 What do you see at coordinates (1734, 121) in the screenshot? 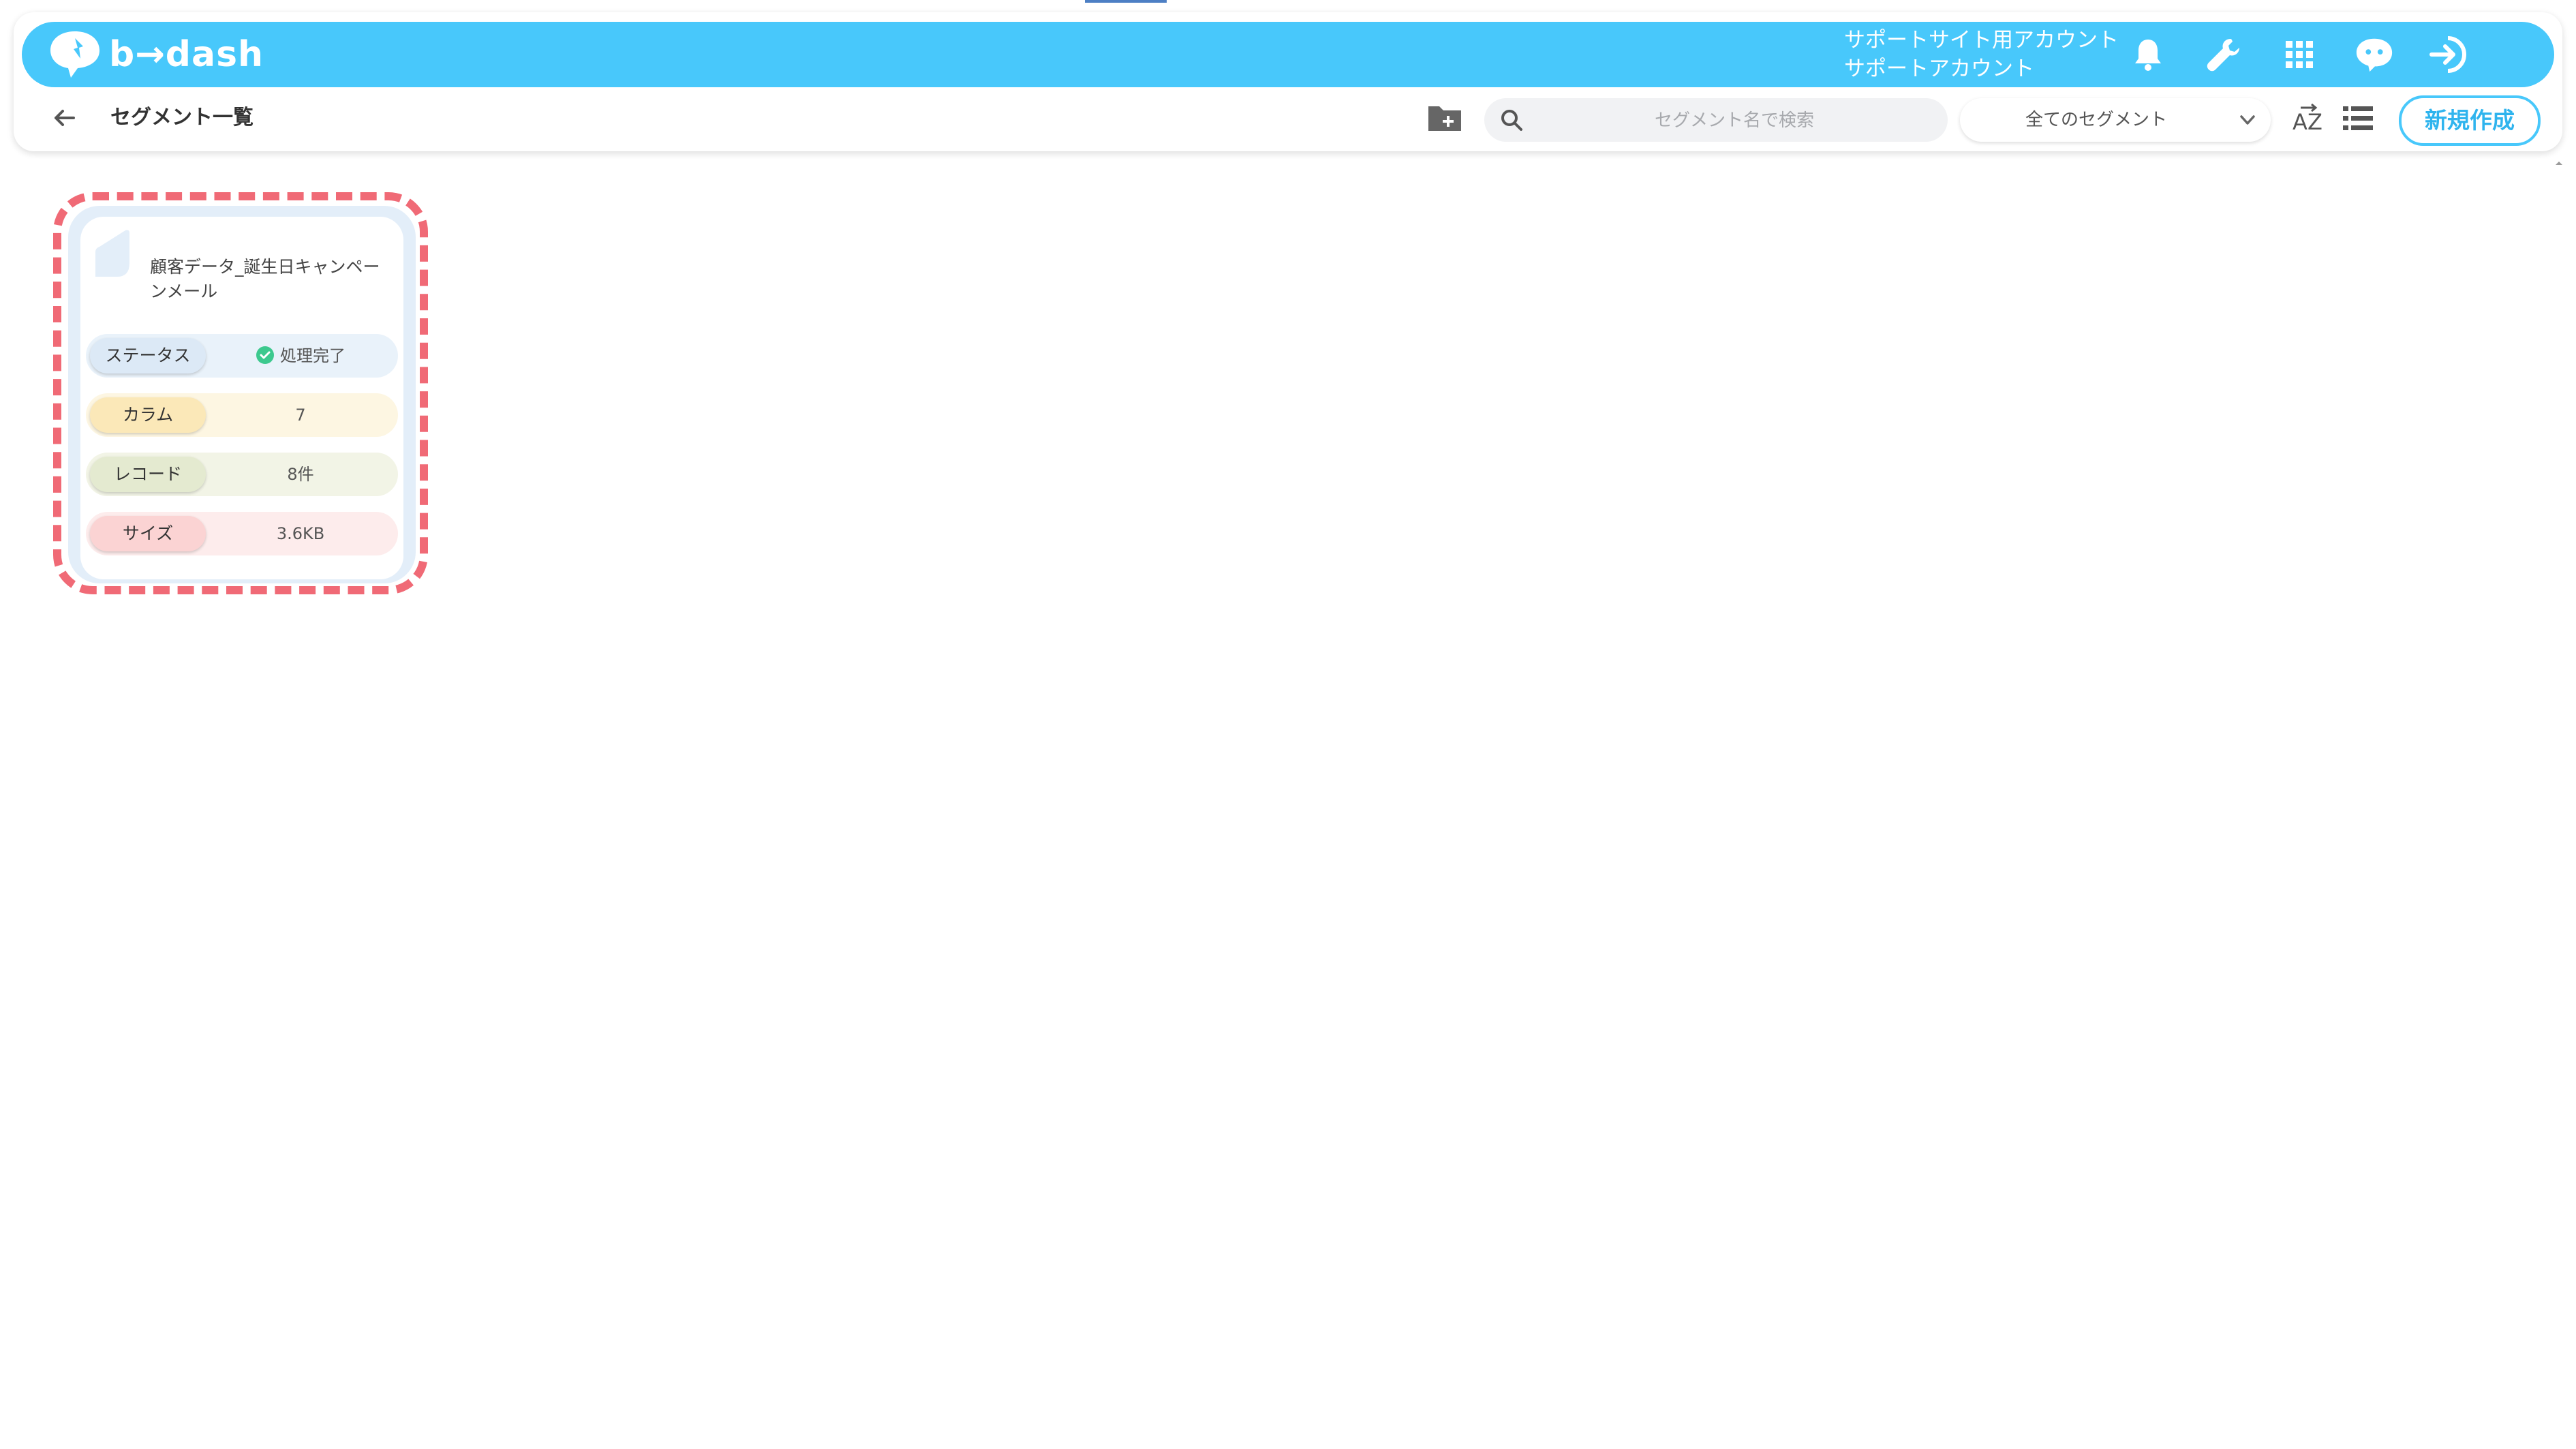
I see `search-input` at bounding box center [1734, 121].